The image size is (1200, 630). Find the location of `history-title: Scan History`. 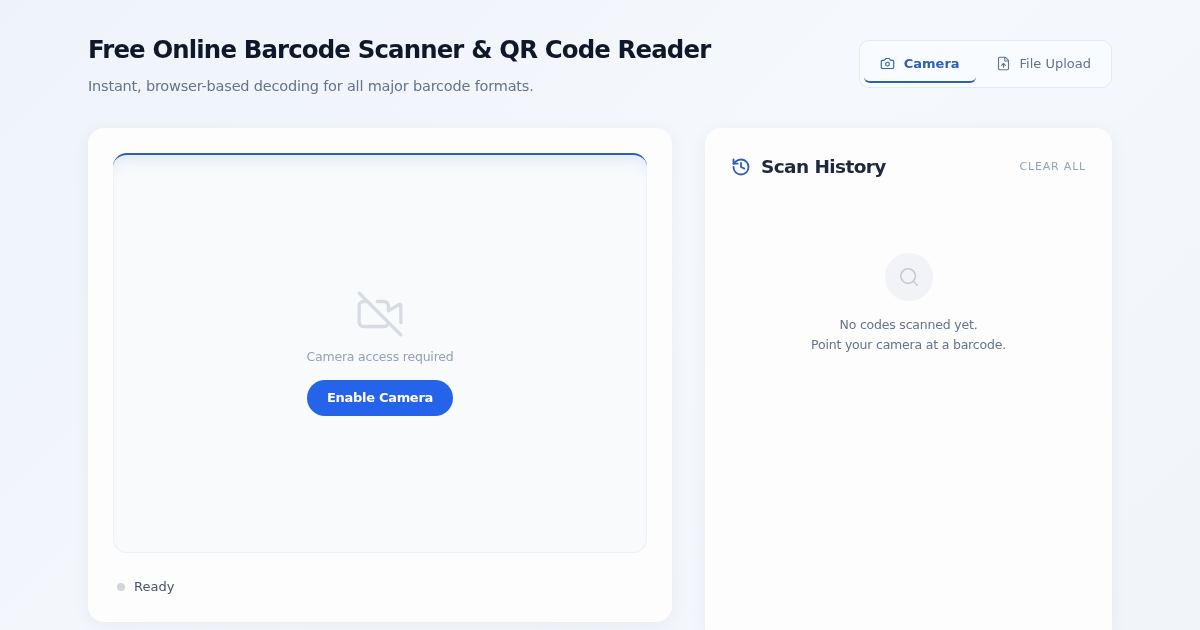

history-title: Scan History is located at coordinates (823, 166).